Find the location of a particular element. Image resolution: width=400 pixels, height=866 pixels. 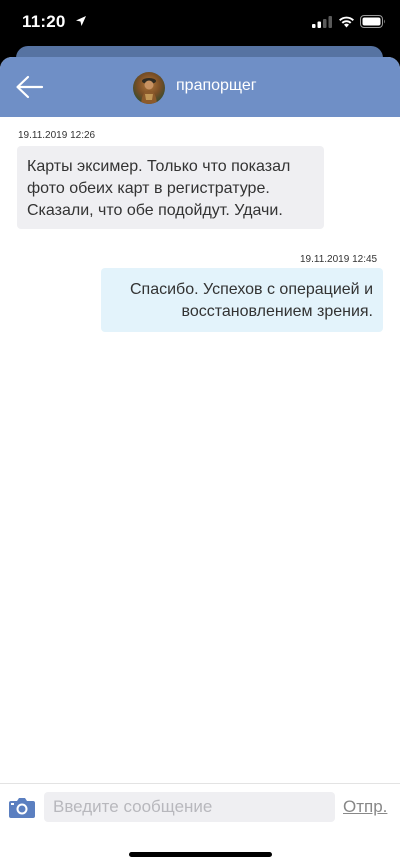

home-indicator is located at coordinates (200, 854).